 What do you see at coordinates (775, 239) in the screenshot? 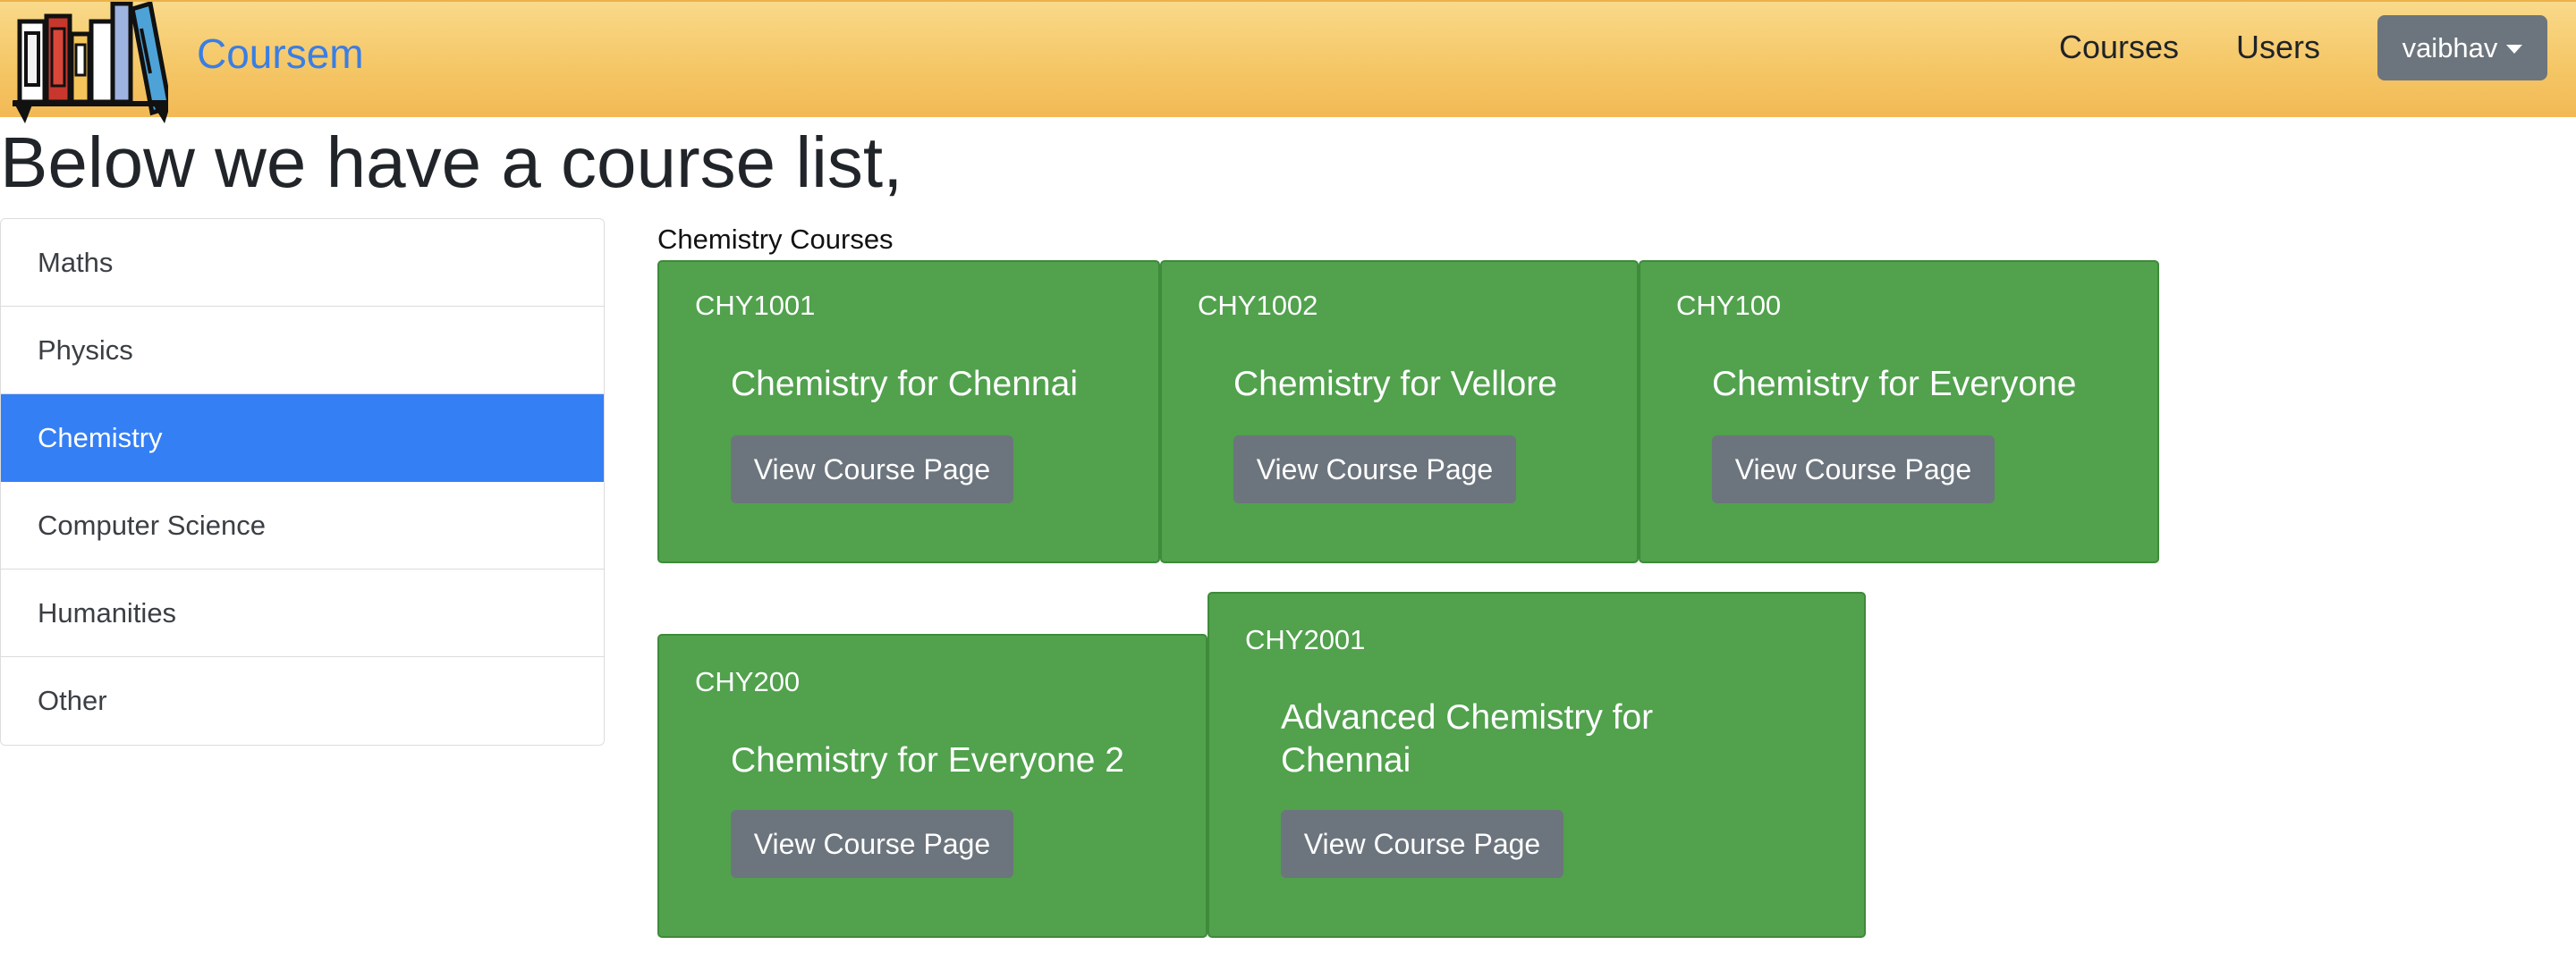
I see `section-title: Chemistry Courses` at bounding box center [775, 239].